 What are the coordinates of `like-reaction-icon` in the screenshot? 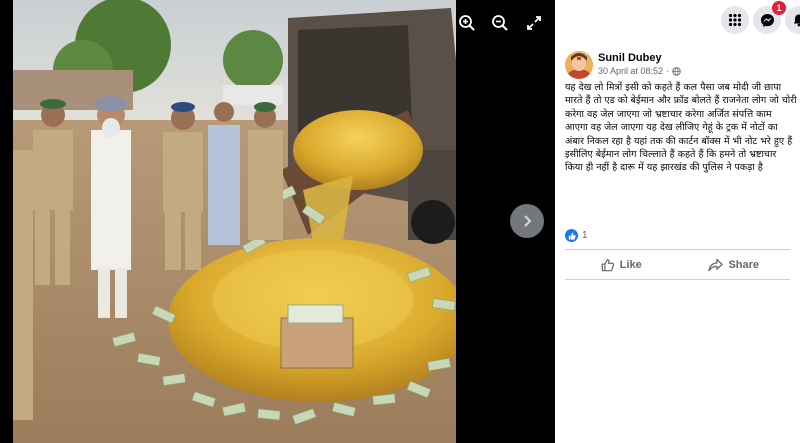 It's located at (571, 235).